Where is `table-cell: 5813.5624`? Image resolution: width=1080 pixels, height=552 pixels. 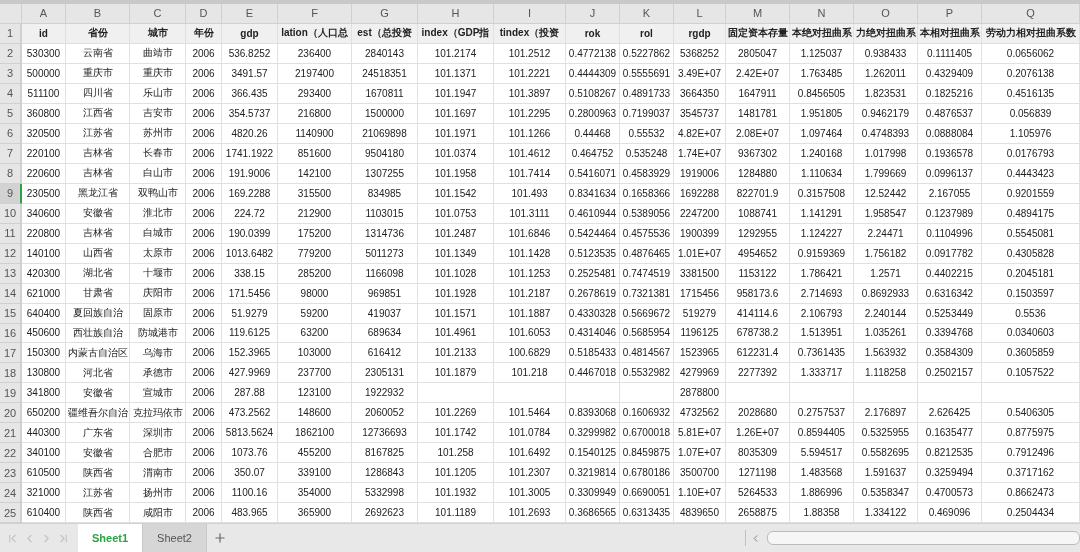 table-cell: 5813.5624 is located at coordinates (250, 433).